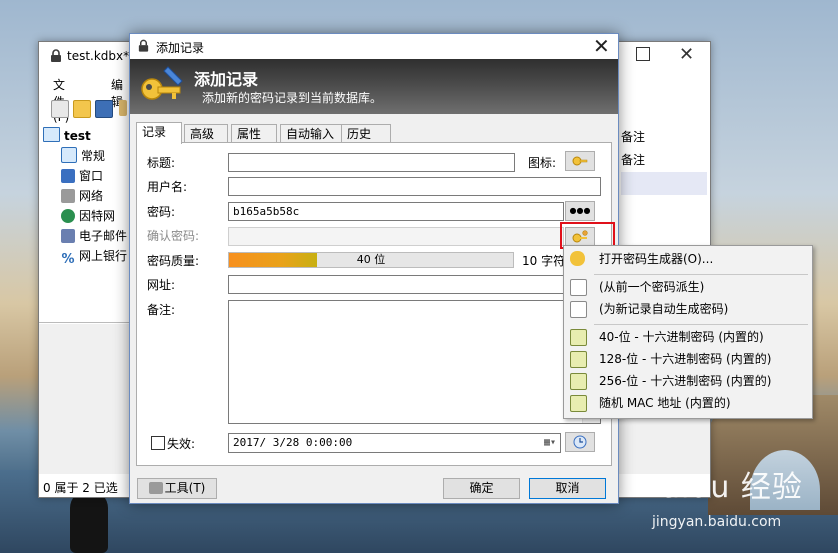 This screenshot has height=553, width=838. Describe the element at coordinates (601, 46) in the screenshot. I see `dialog-close-button: ✕` at that location.